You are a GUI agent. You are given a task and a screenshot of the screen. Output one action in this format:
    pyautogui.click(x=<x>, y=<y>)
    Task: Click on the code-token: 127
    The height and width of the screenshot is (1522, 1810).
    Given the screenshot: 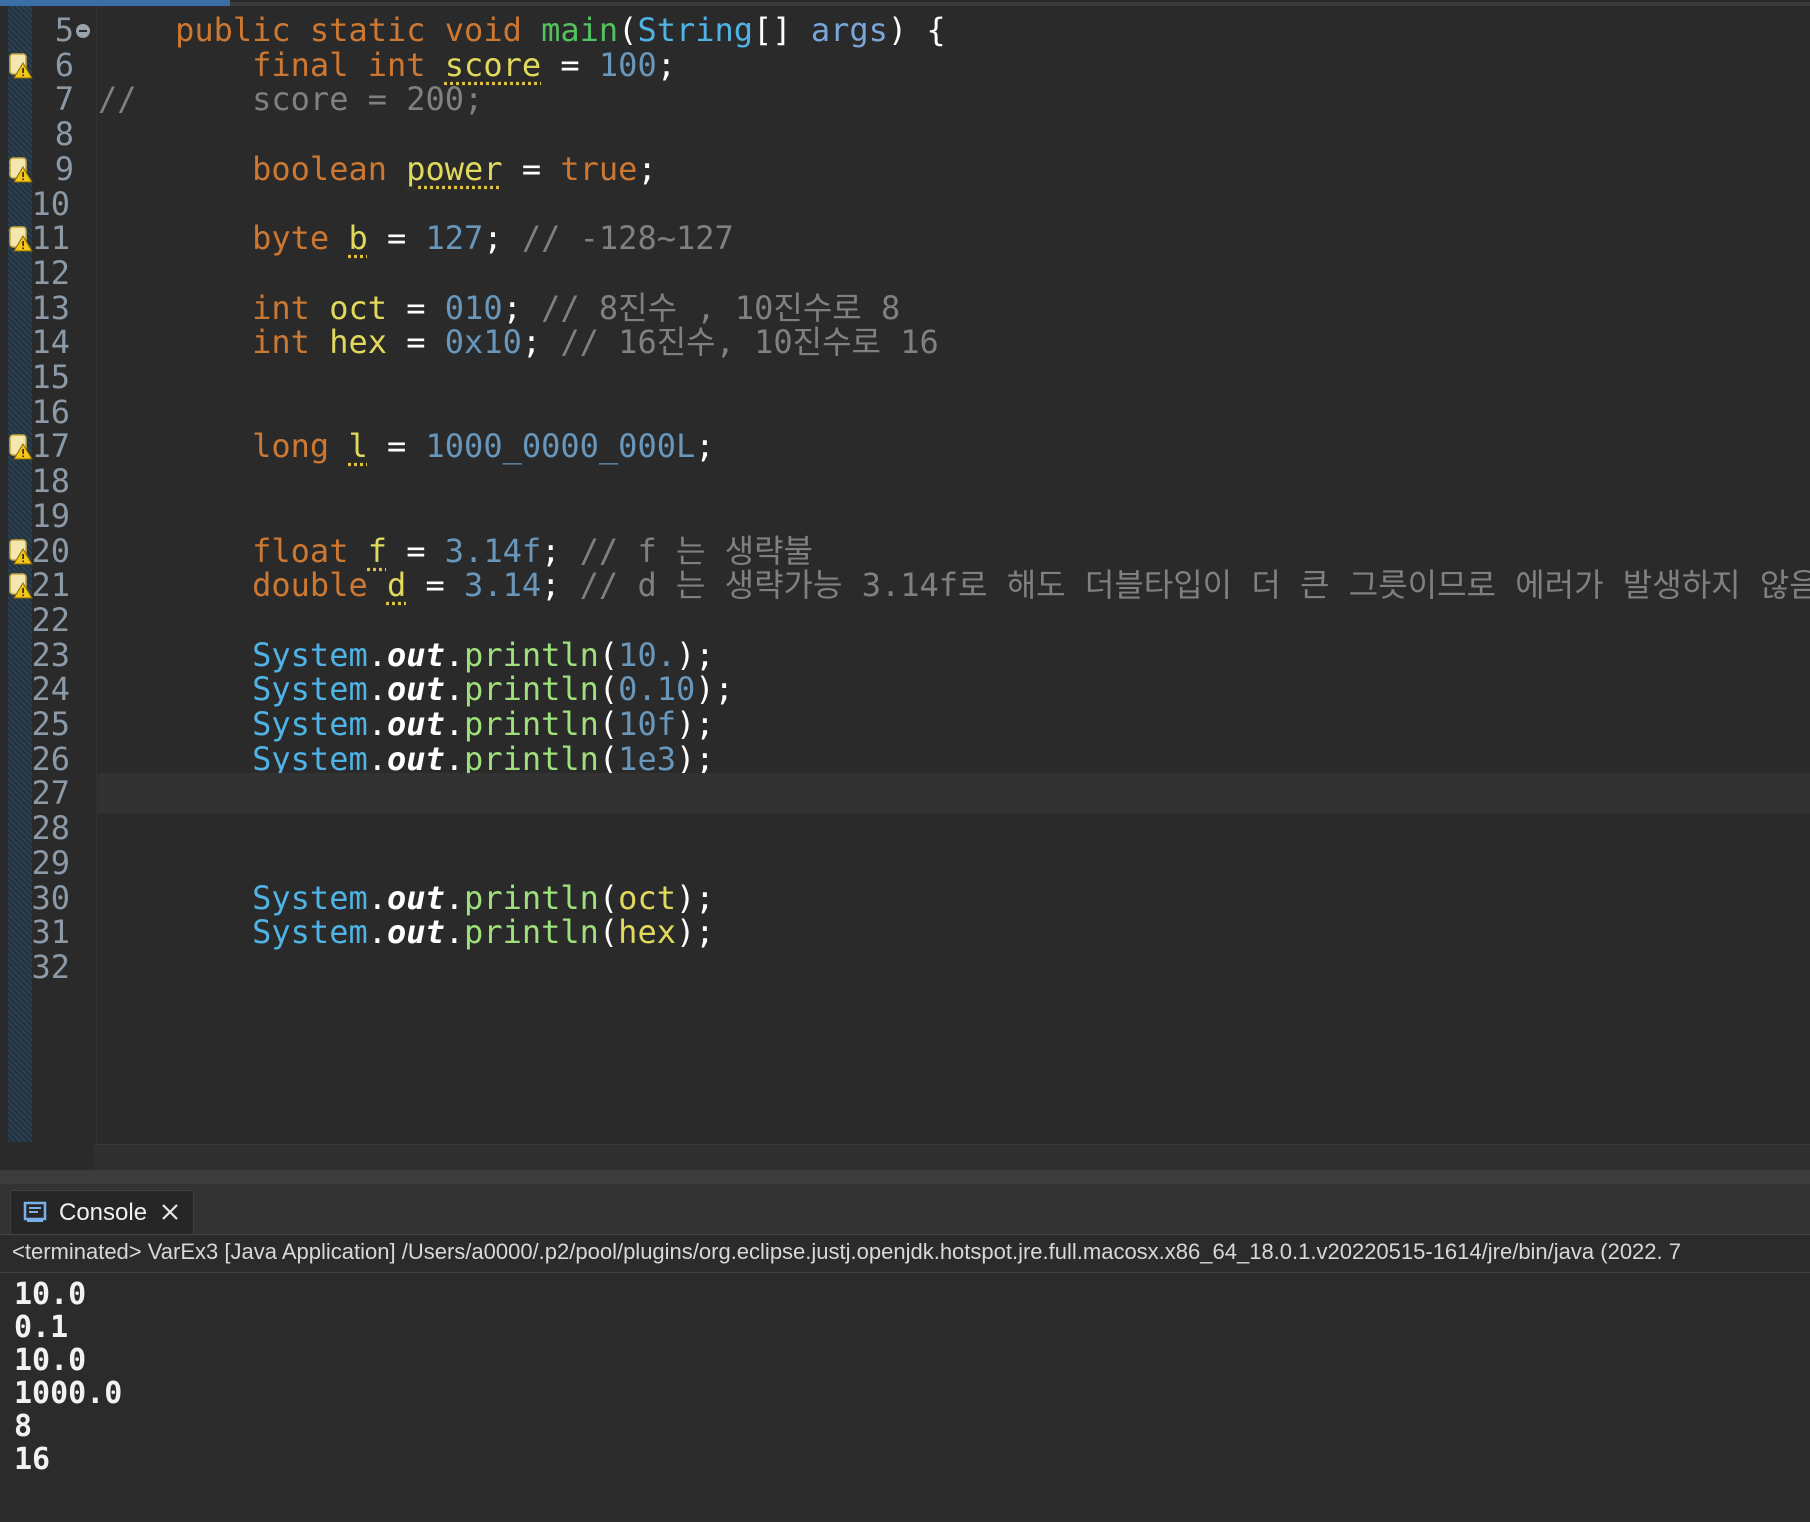 What is the action you would take?
    pyautogui.click(x=454, y=238)
    